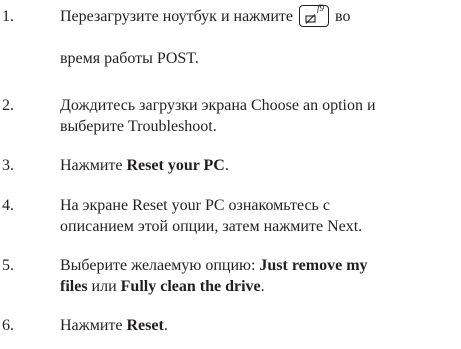  Describe the element at coordinates (129, 58) in the screenshot. I see `step-1-line-2: время работы POST.` at that location.